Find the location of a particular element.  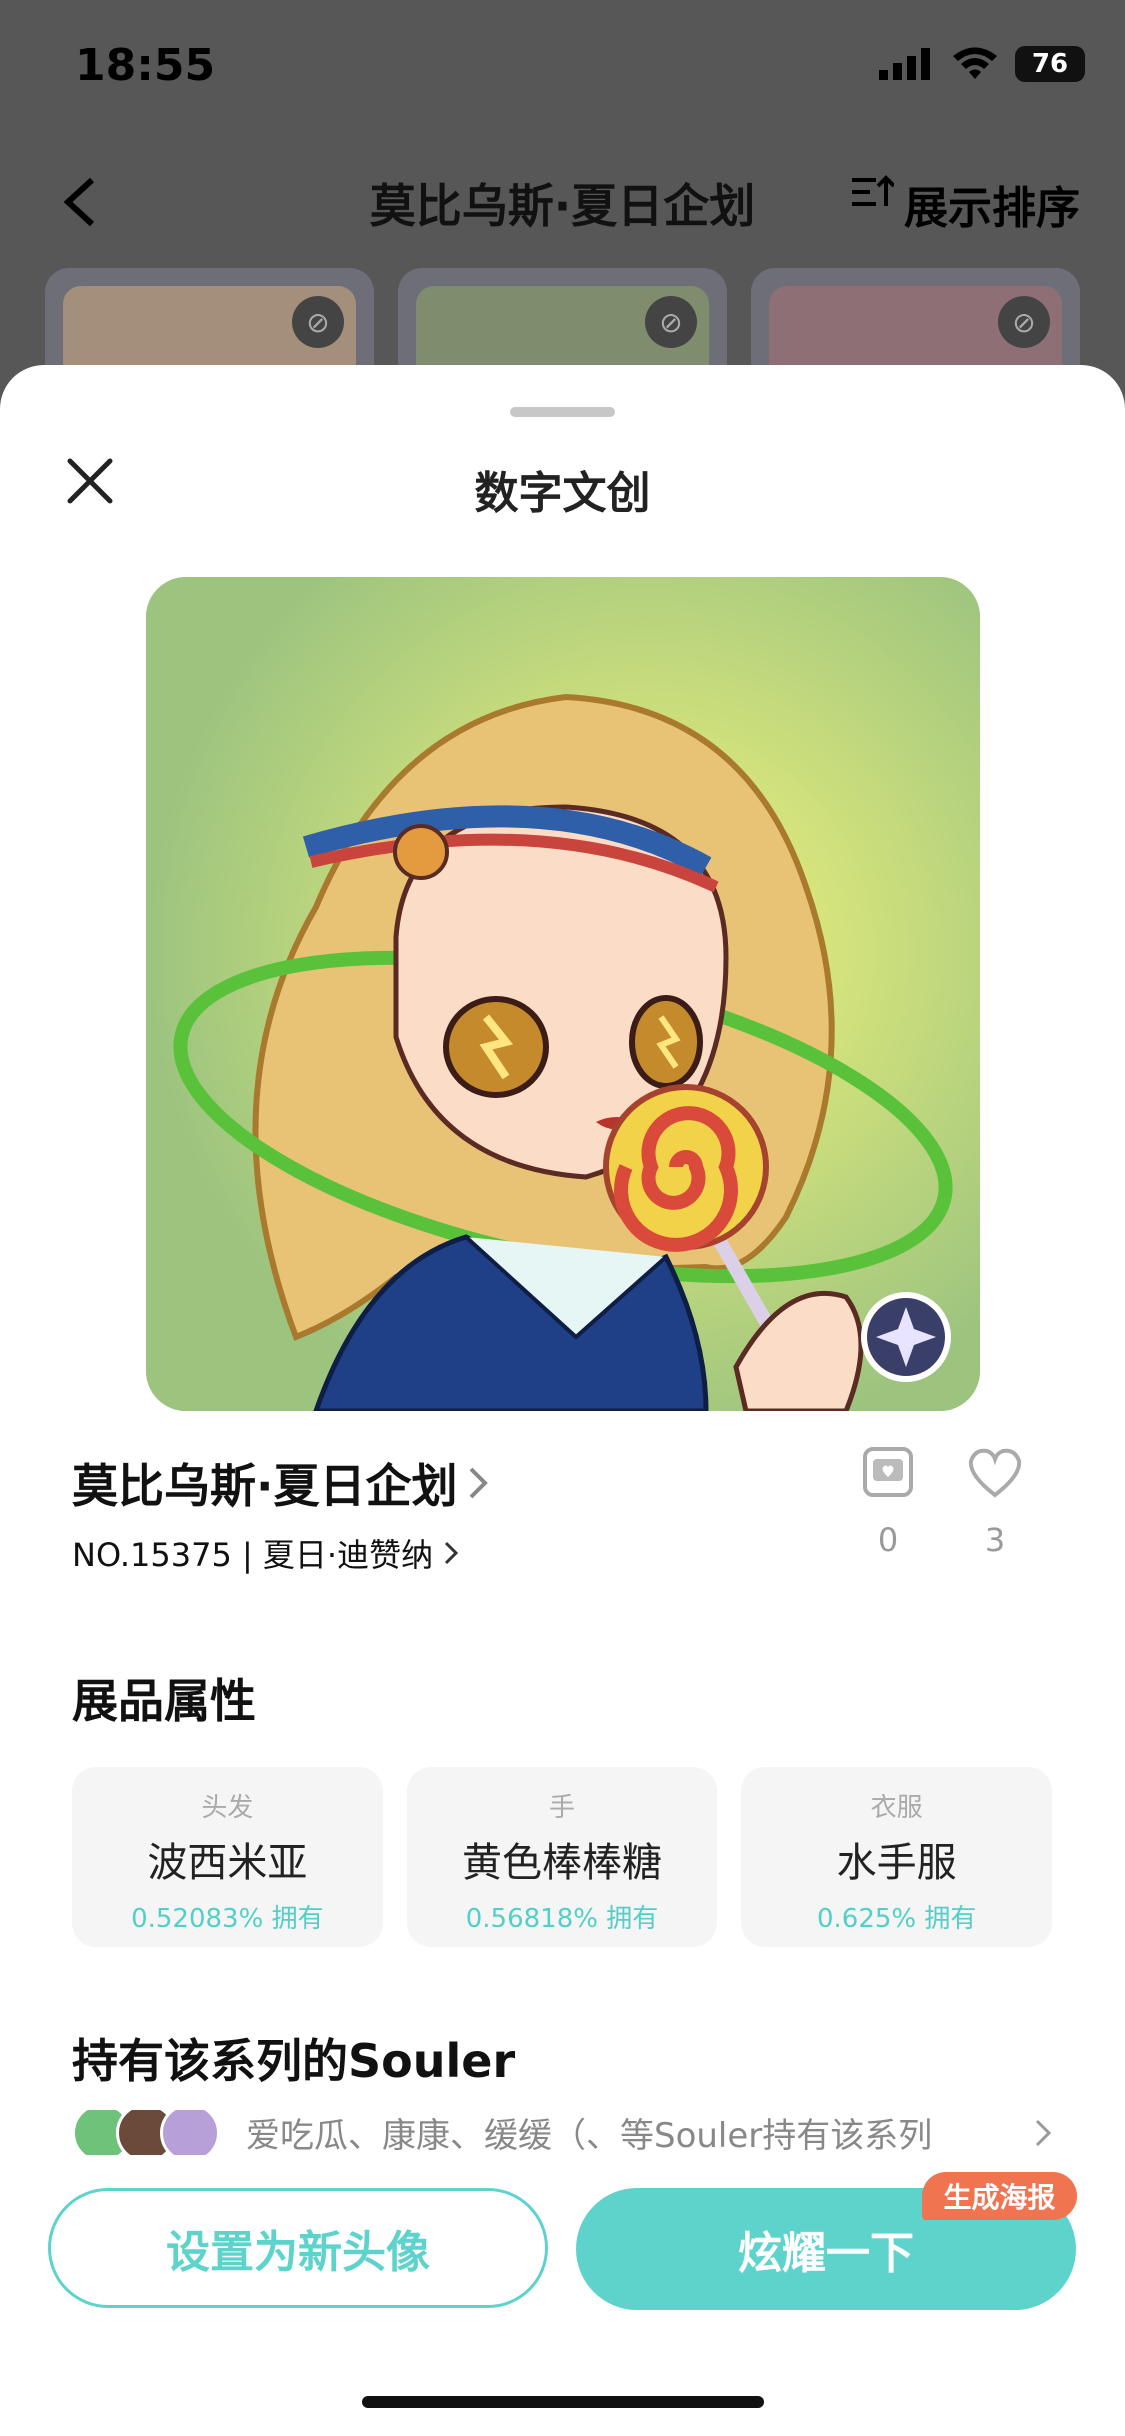

home-indicator is located at coordinates (563, 2402).